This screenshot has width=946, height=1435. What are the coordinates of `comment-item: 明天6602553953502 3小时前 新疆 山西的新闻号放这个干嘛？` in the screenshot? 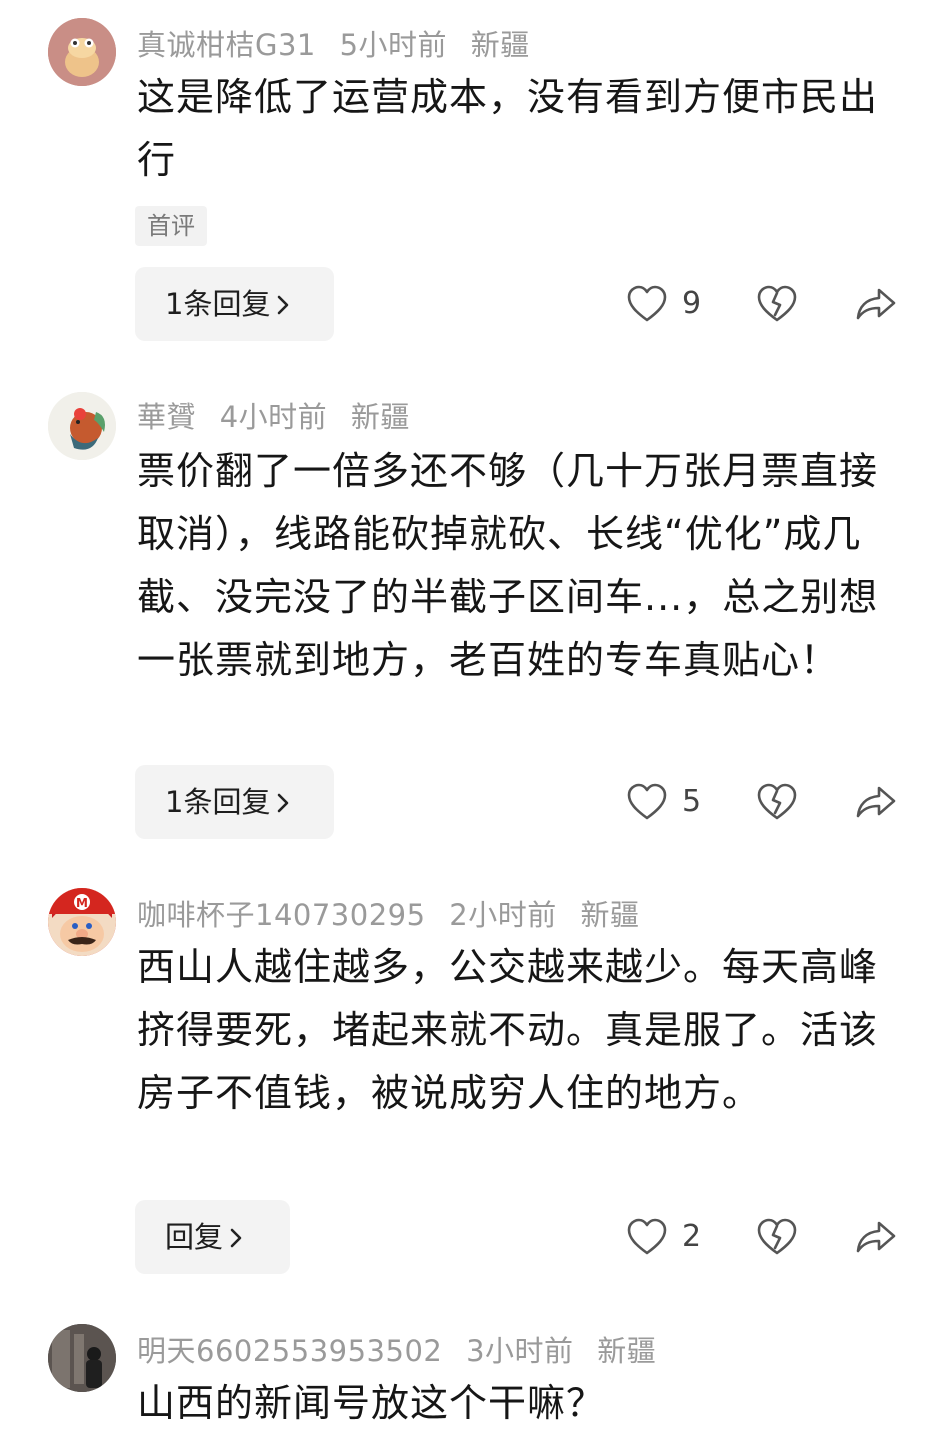 It's located at (473, 1371).